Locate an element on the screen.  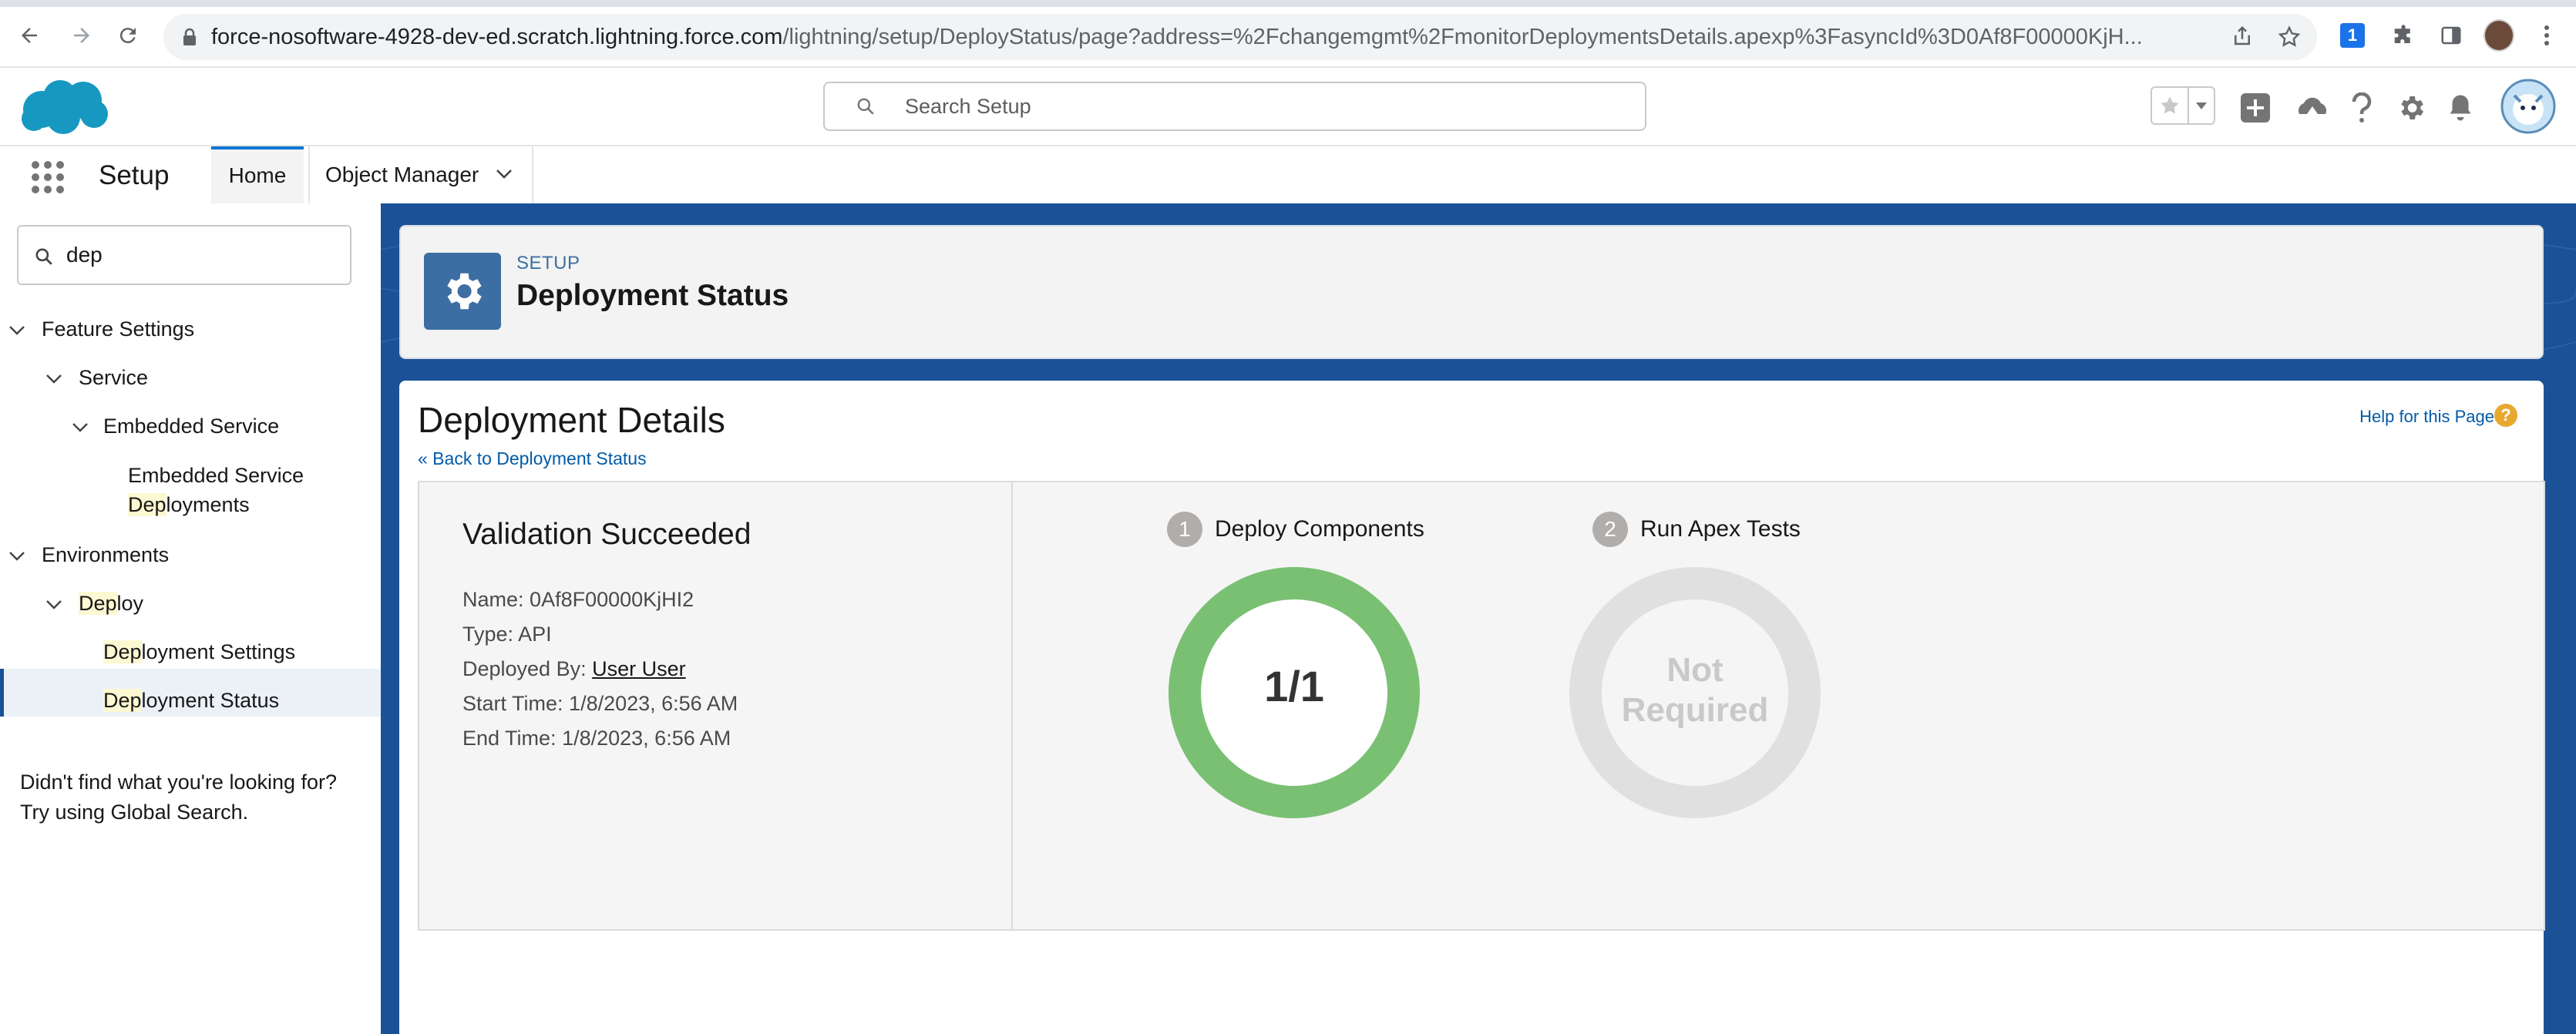
step-2-number: 2 is located at coordinates (1610, 529).